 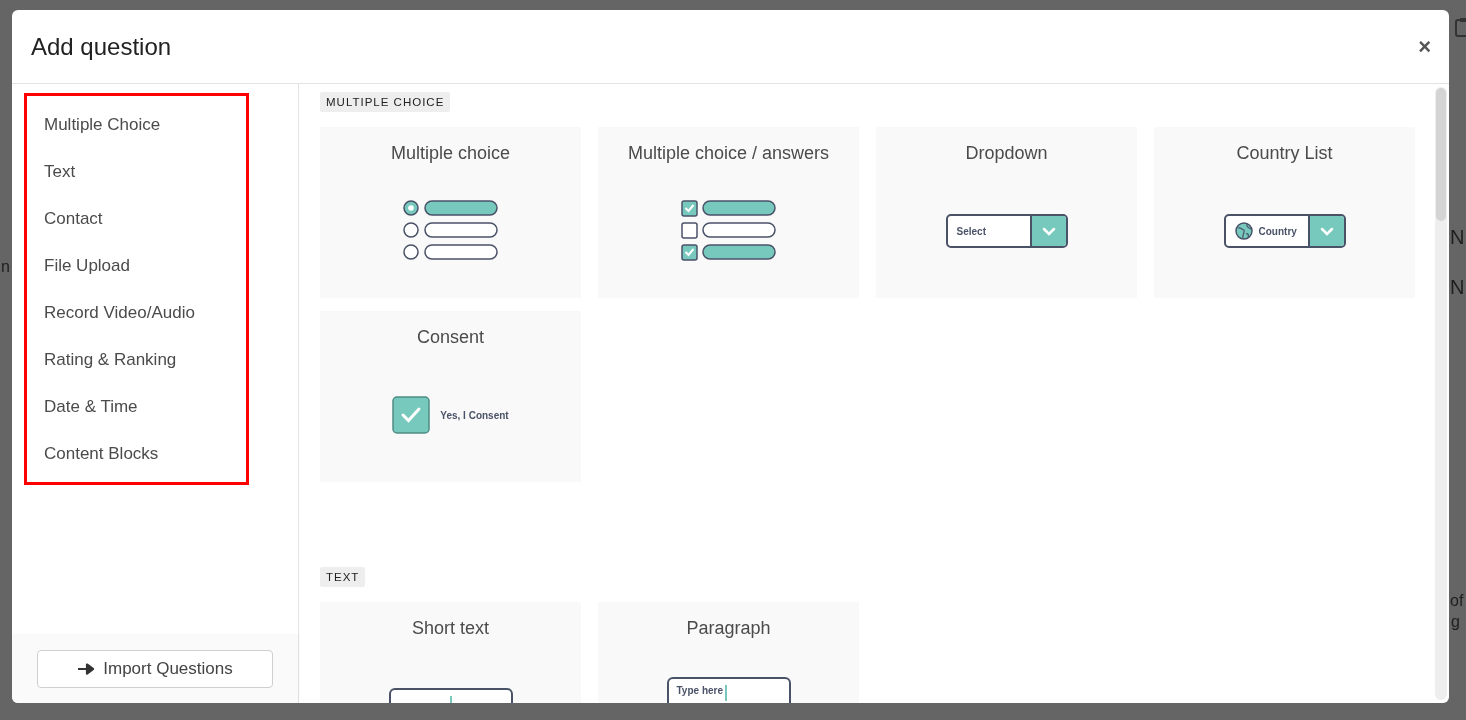 What do you see at coordinates (101, 46) in the screenshot?
I see `dialog-title: Add question` at bounding box center [101, 46].